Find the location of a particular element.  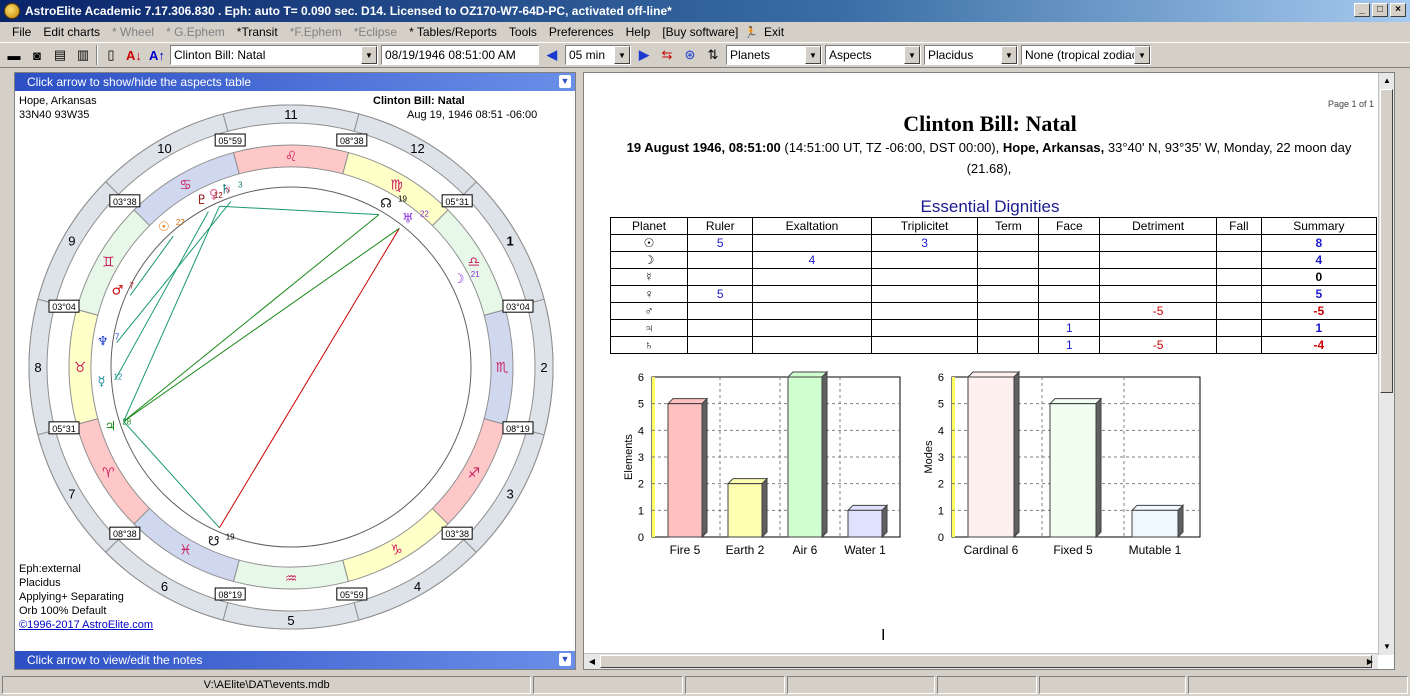

menu-item: File is located at coordinates (21, 32).